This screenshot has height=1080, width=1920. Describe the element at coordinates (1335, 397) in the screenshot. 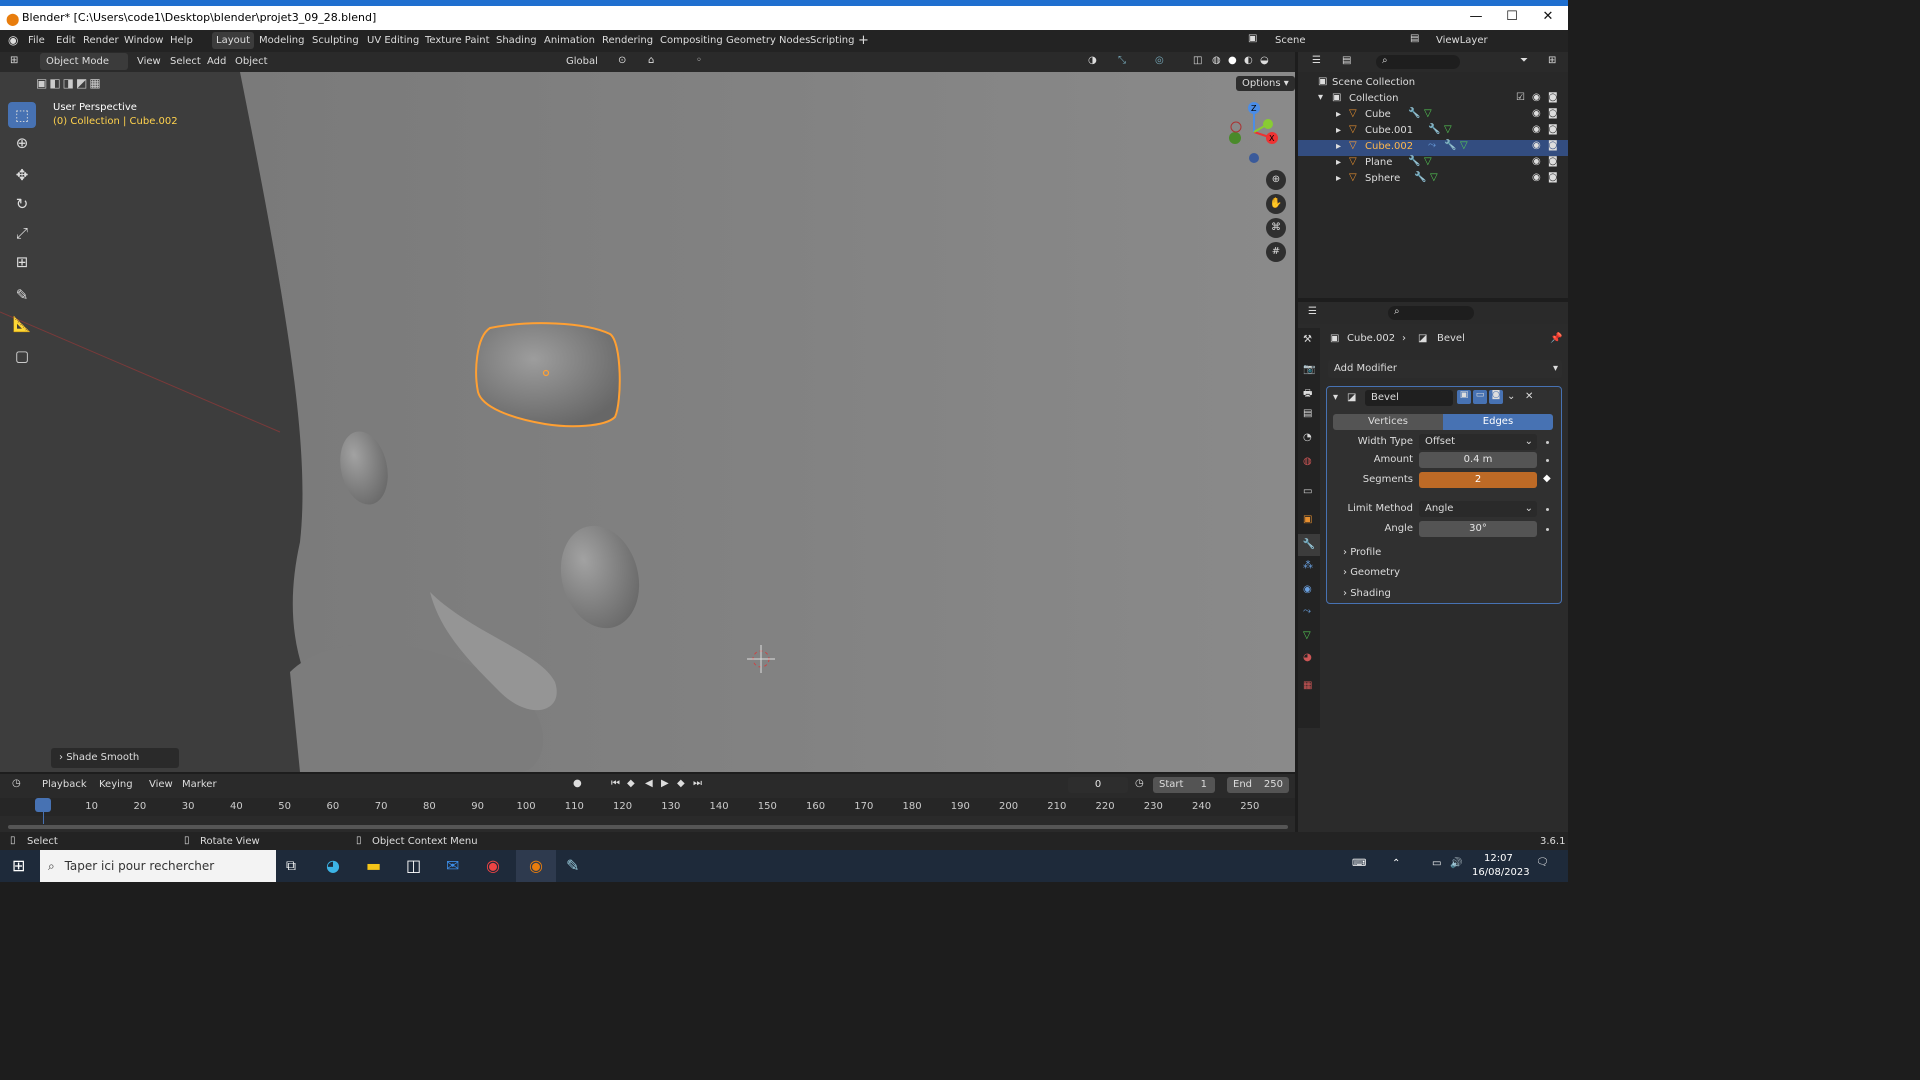

I see `collapse-icon: ▾` at that location.